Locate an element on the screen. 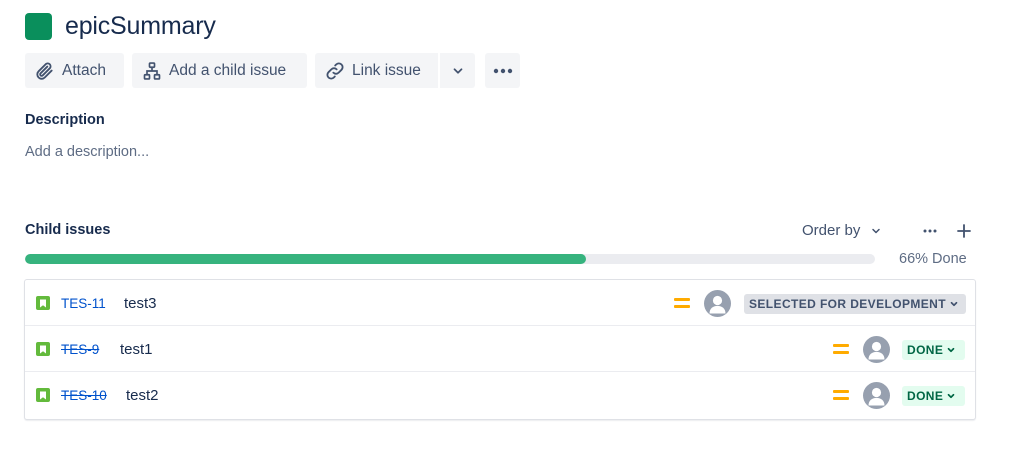  link-issue-label: Link issue is located at coordinates (386, 70).